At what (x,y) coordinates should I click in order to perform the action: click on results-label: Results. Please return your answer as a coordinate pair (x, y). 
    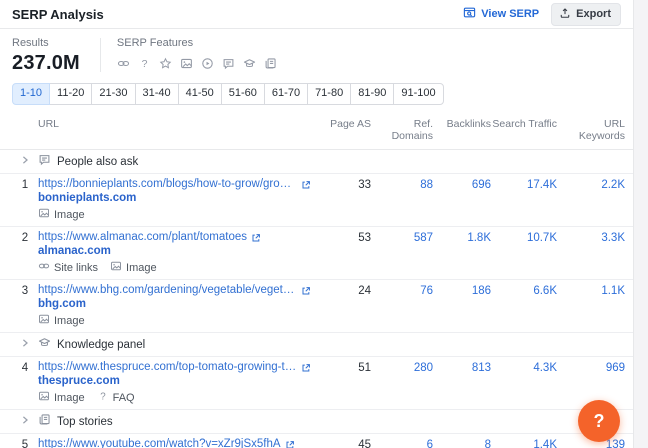
    Looking at the image, I should click on (30, 43).